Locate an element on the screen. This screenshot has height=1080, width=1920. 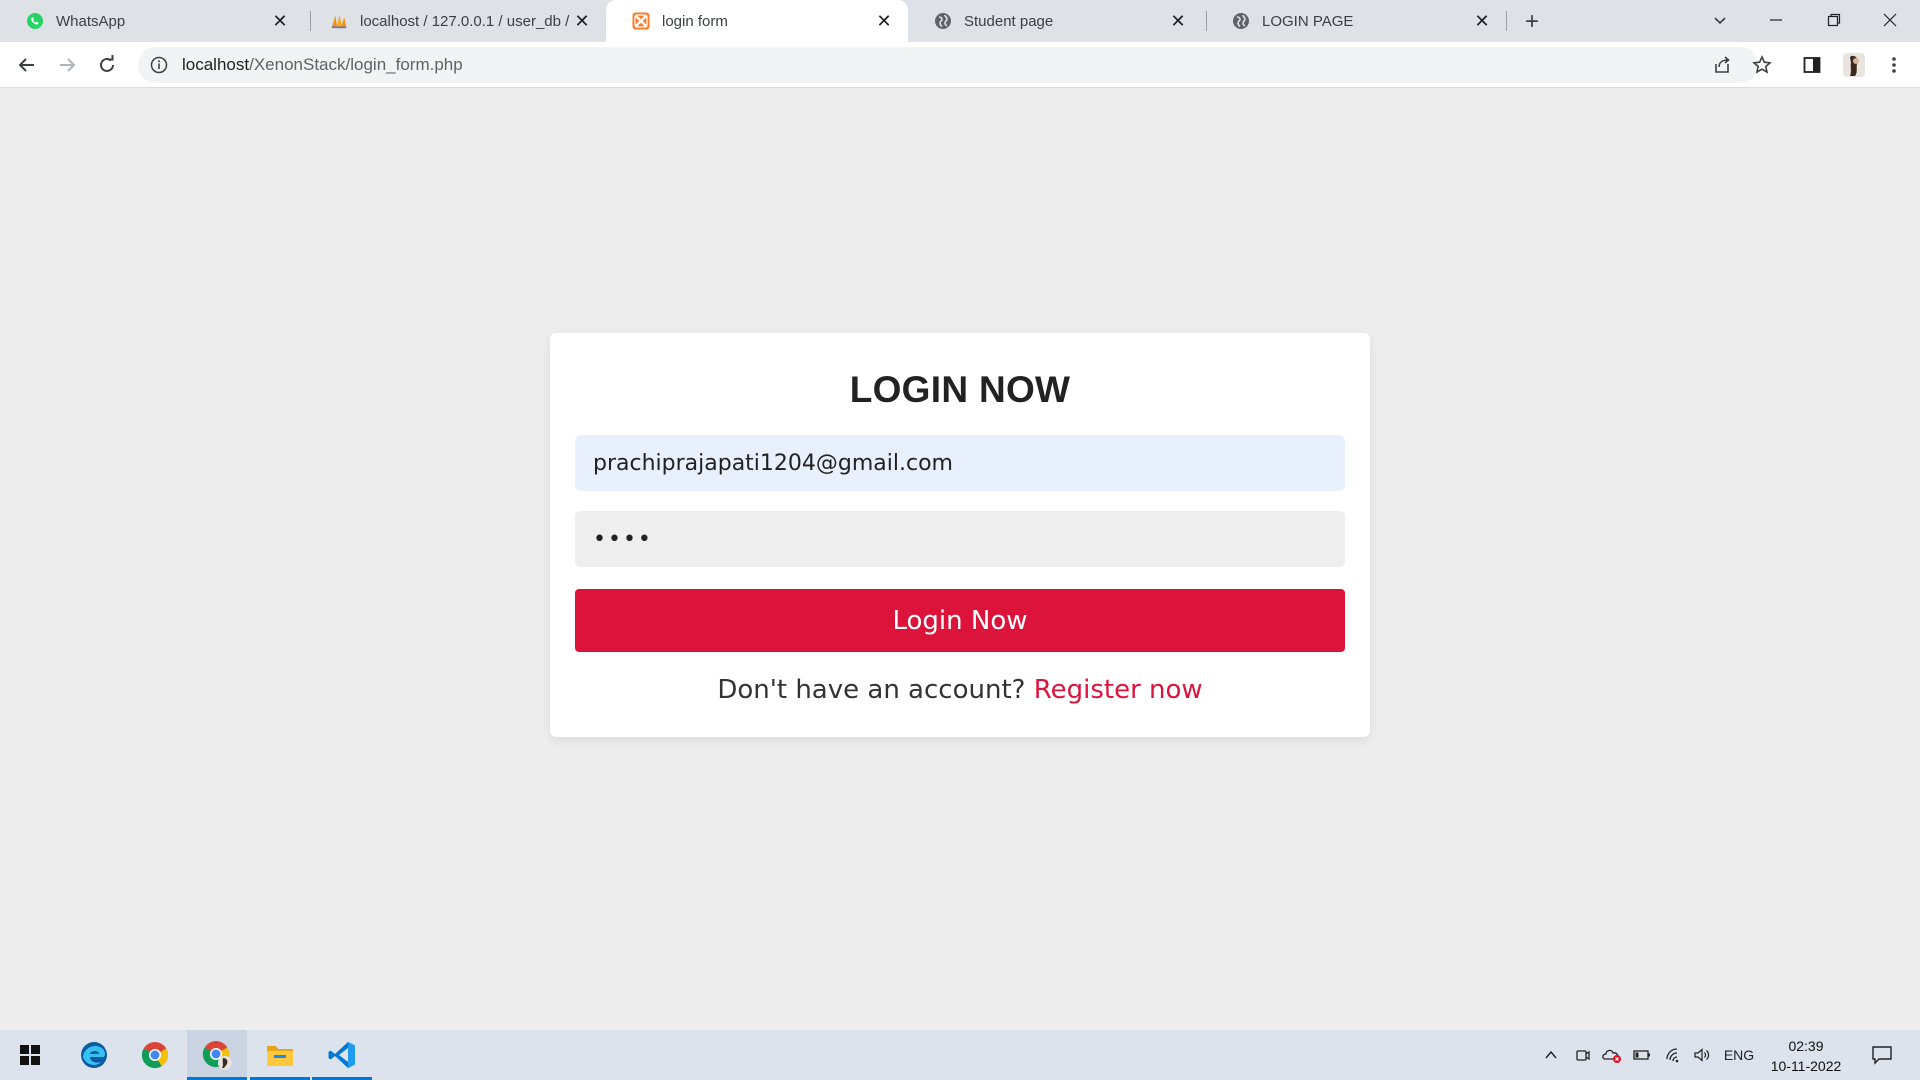
tab-phpmyadmin: localhost / 127.0.0.1 / user_db / u ✕ is located at coordinates (455, 21).